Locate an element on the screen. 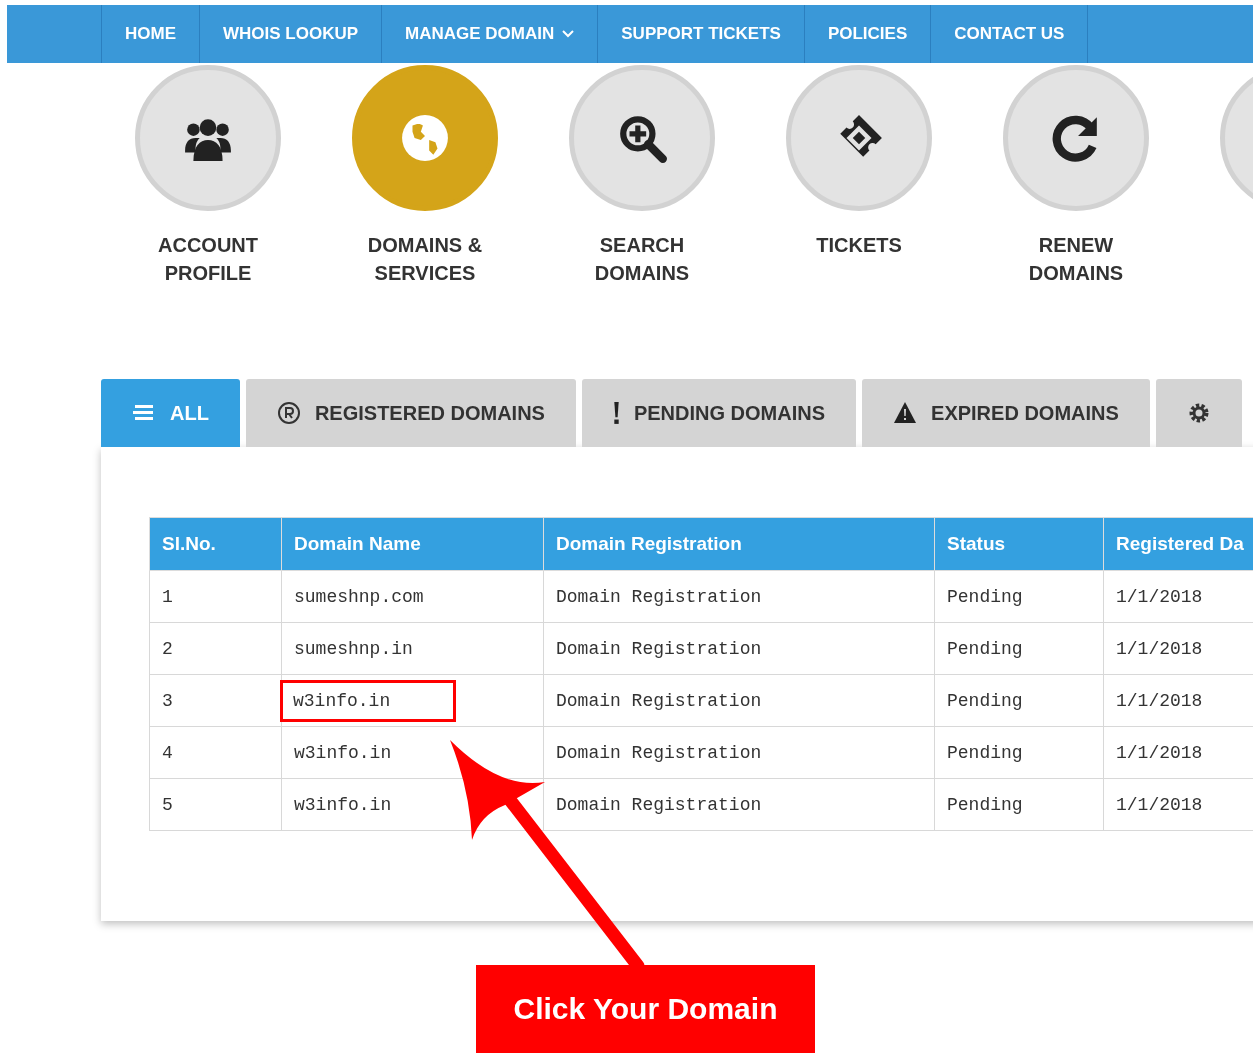 This screenshot has height=1062, width=1253. registered-icon is located at coordinates (288, 413).